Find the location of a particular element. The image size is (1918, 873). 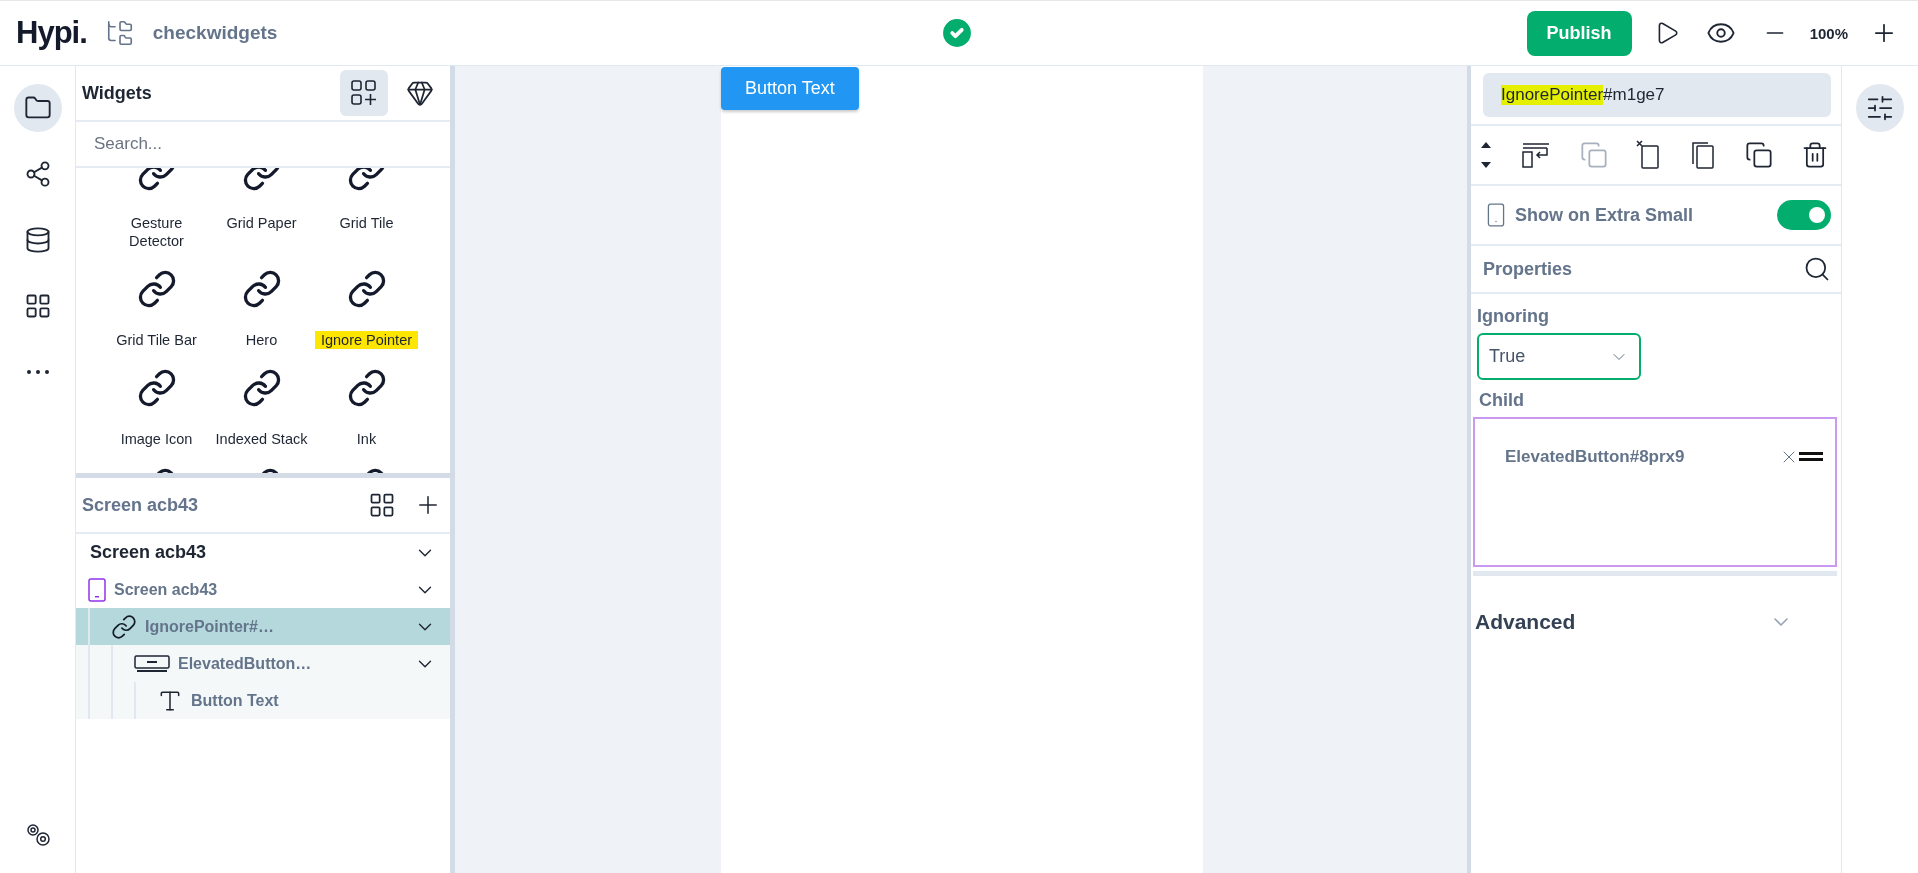

reorder-icon is located at coordinates (1486, 155).